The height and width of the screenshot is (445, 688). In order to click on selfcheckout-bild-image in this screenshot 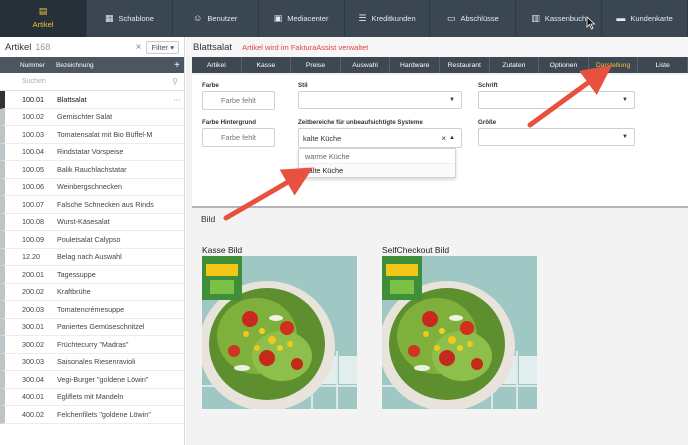, I will do `click(459, 332)`.